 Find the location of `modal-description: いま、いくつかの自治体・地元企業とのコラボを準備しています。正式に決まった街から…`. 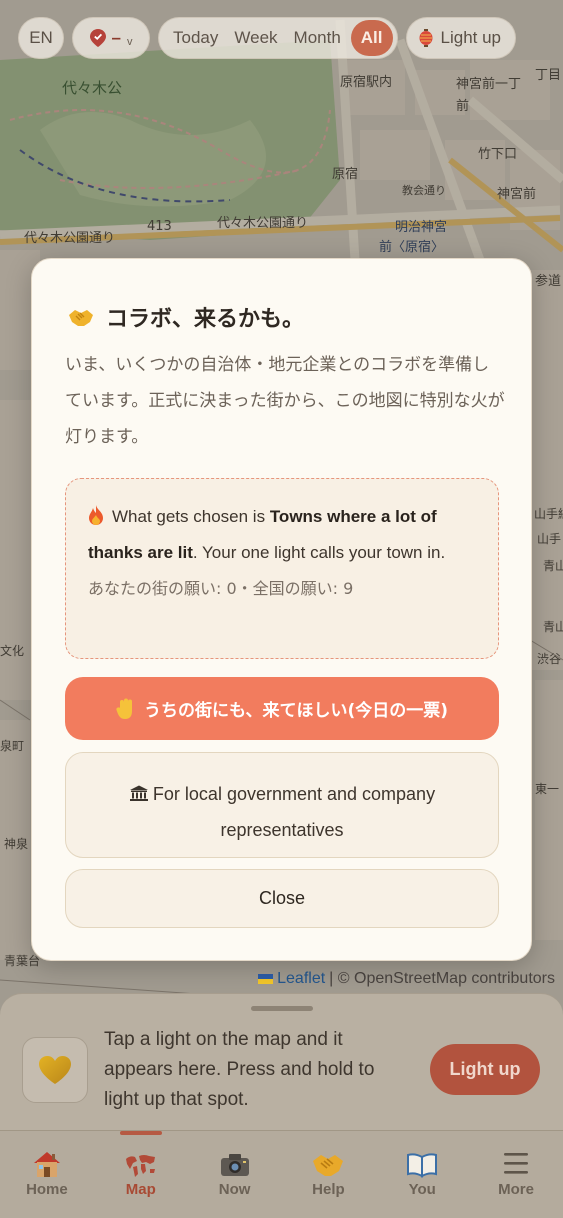

modal-description: いま、いくつかの自治体・地元企業とのコラボを準備しています。正式に決まった街から… is located at coordinates (285, 401).